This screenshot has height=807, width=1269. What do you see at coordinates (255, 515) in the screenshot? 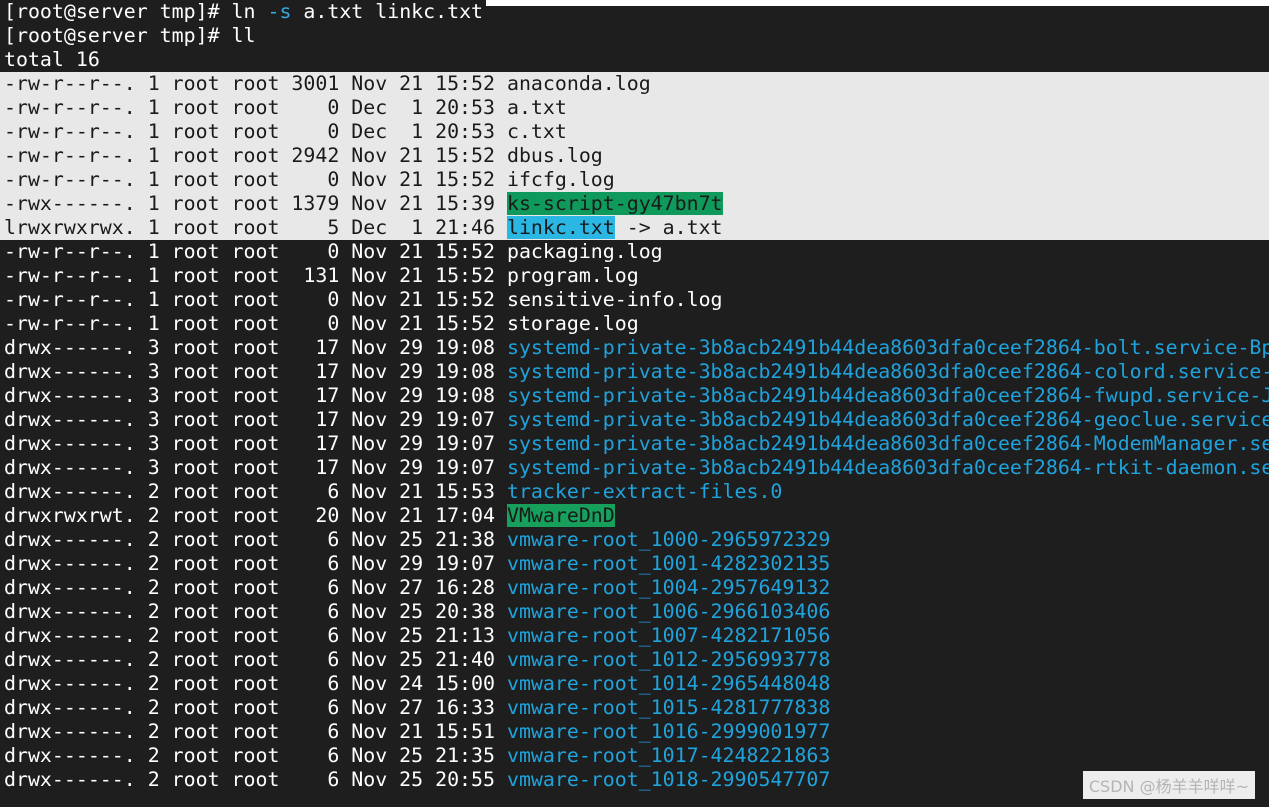
I see `file-metadata: drwxrwxrwt. 2 root root 20 Nov 21 17:04` at bounding box center [255, 515].